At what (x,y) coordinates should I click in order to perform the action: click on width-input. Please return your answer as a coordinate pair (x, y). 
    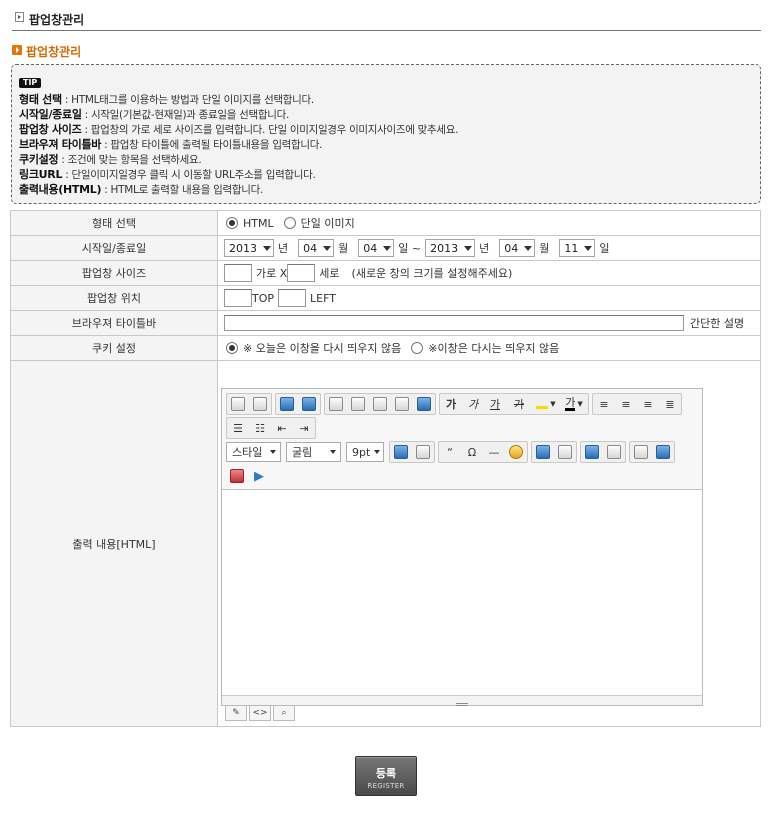
    Looking at the image, I should click on (238, 273).